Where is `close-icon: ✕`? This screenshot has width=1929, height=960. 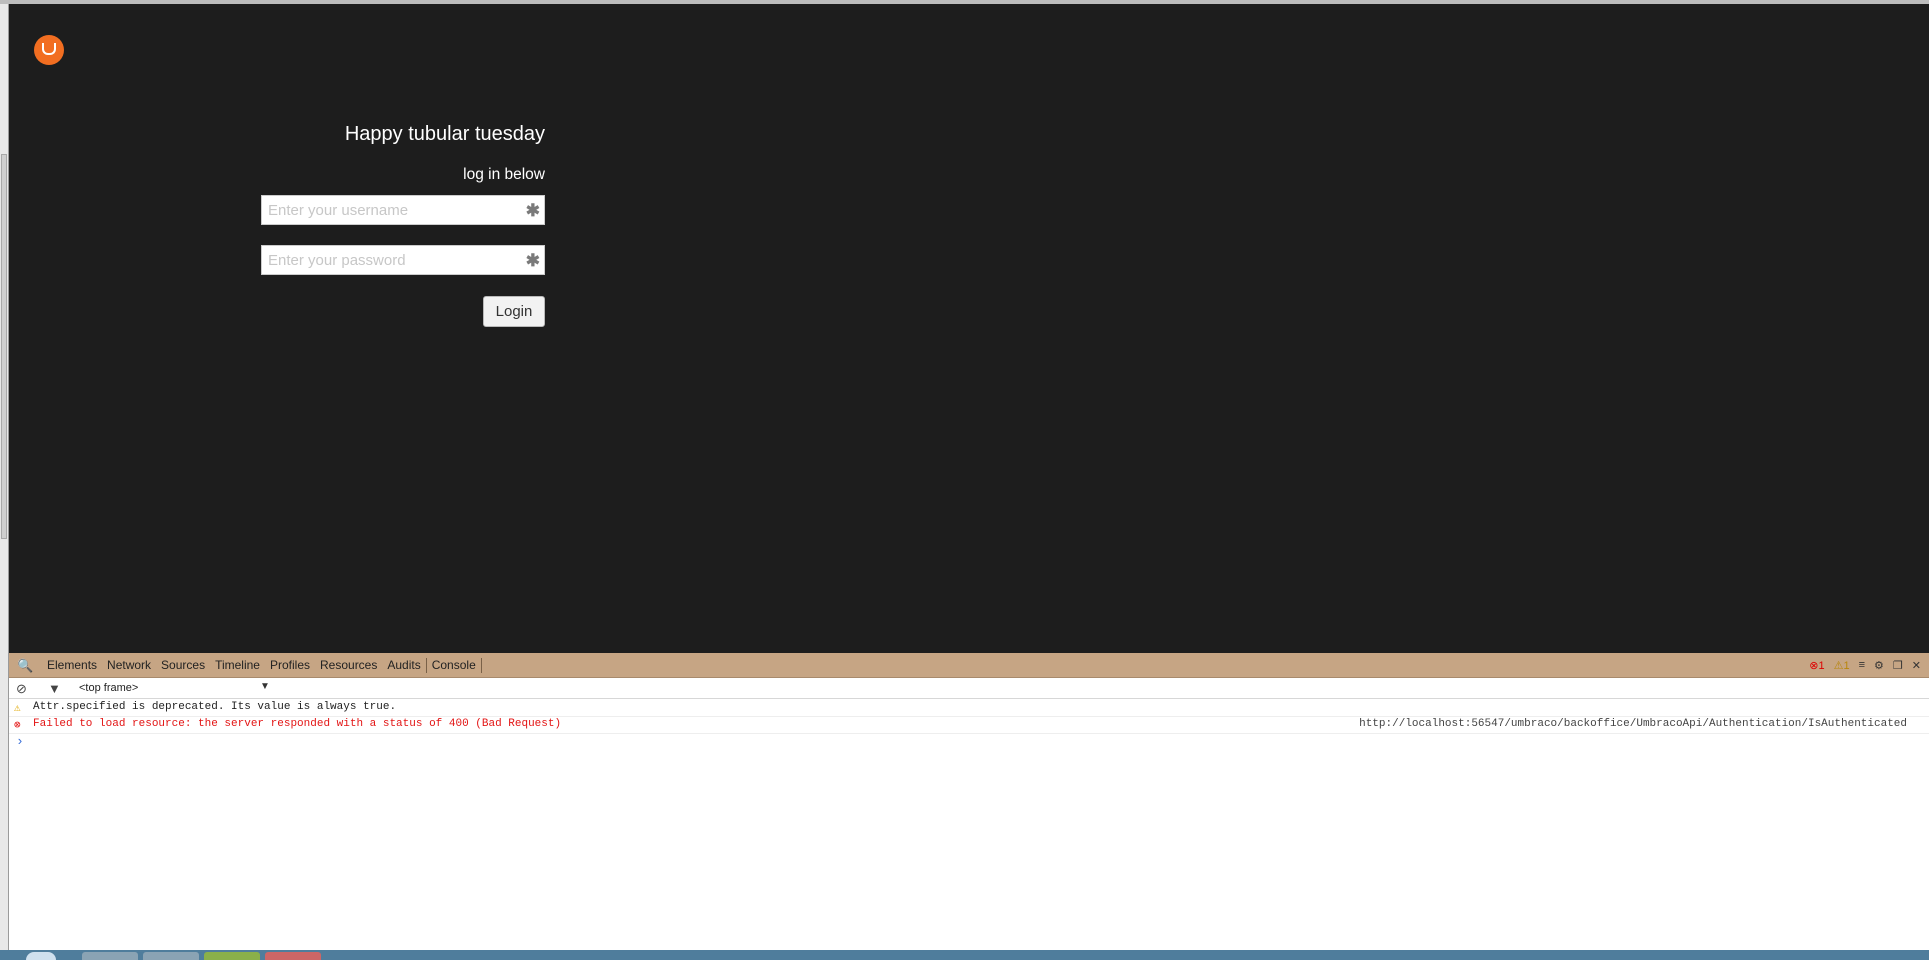 close-icon: ✕ is located at coordinates (1916, 665).